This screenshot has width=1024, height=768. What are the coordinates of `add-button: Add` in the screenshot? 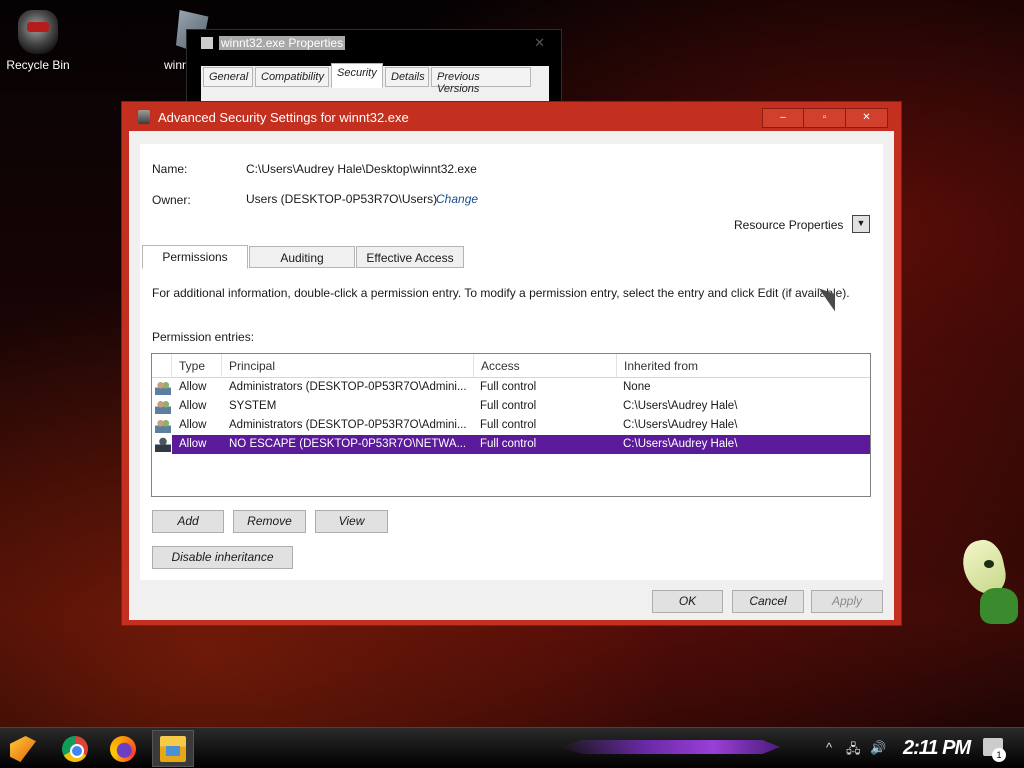 It's located at (188, 521).